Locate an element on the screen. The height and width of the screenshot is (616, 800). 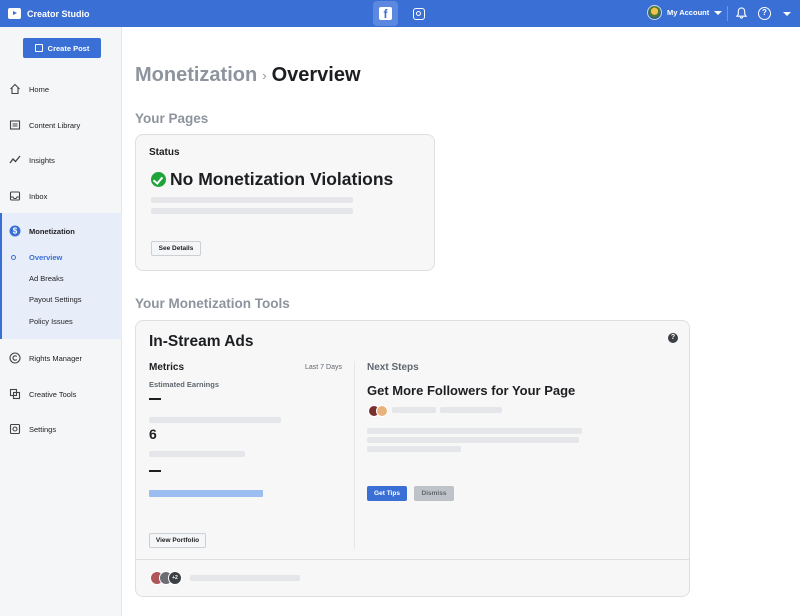
app-brand: Creator Studio is located at coordinates (49, 13).